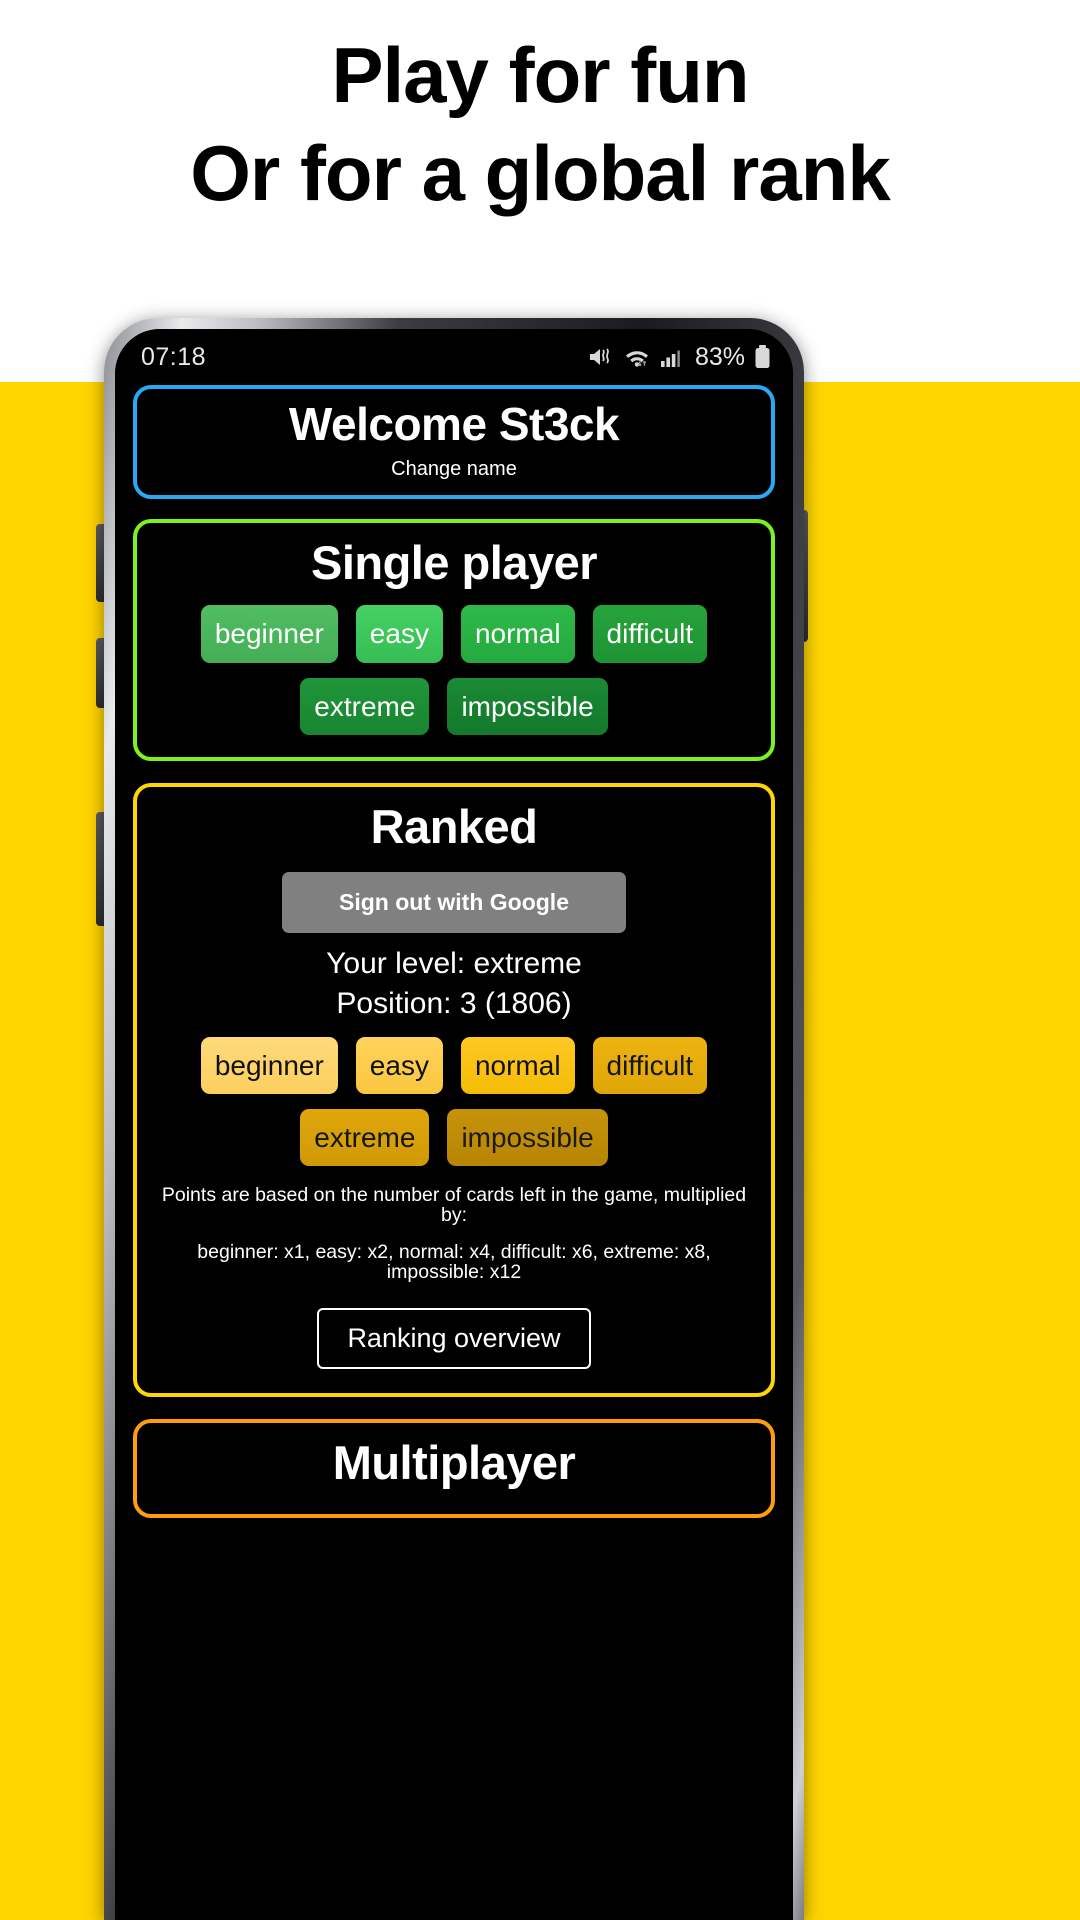 This screenshot has width=1080, height=1920. I want to click on welcome-title: Welcome St3ck, so click(454, 424).